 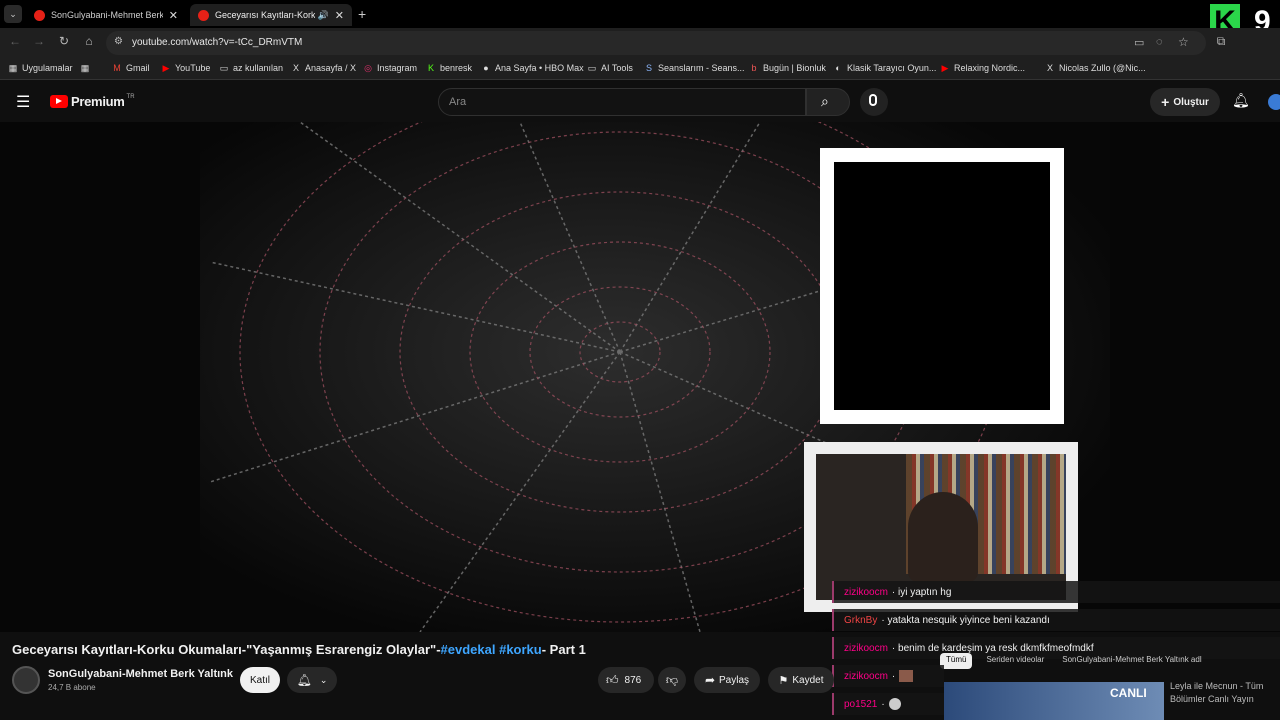 I want to click on channel-name: SonGulyabani-Mehmet Berk Yaltınk, so click(x=140, y=674).